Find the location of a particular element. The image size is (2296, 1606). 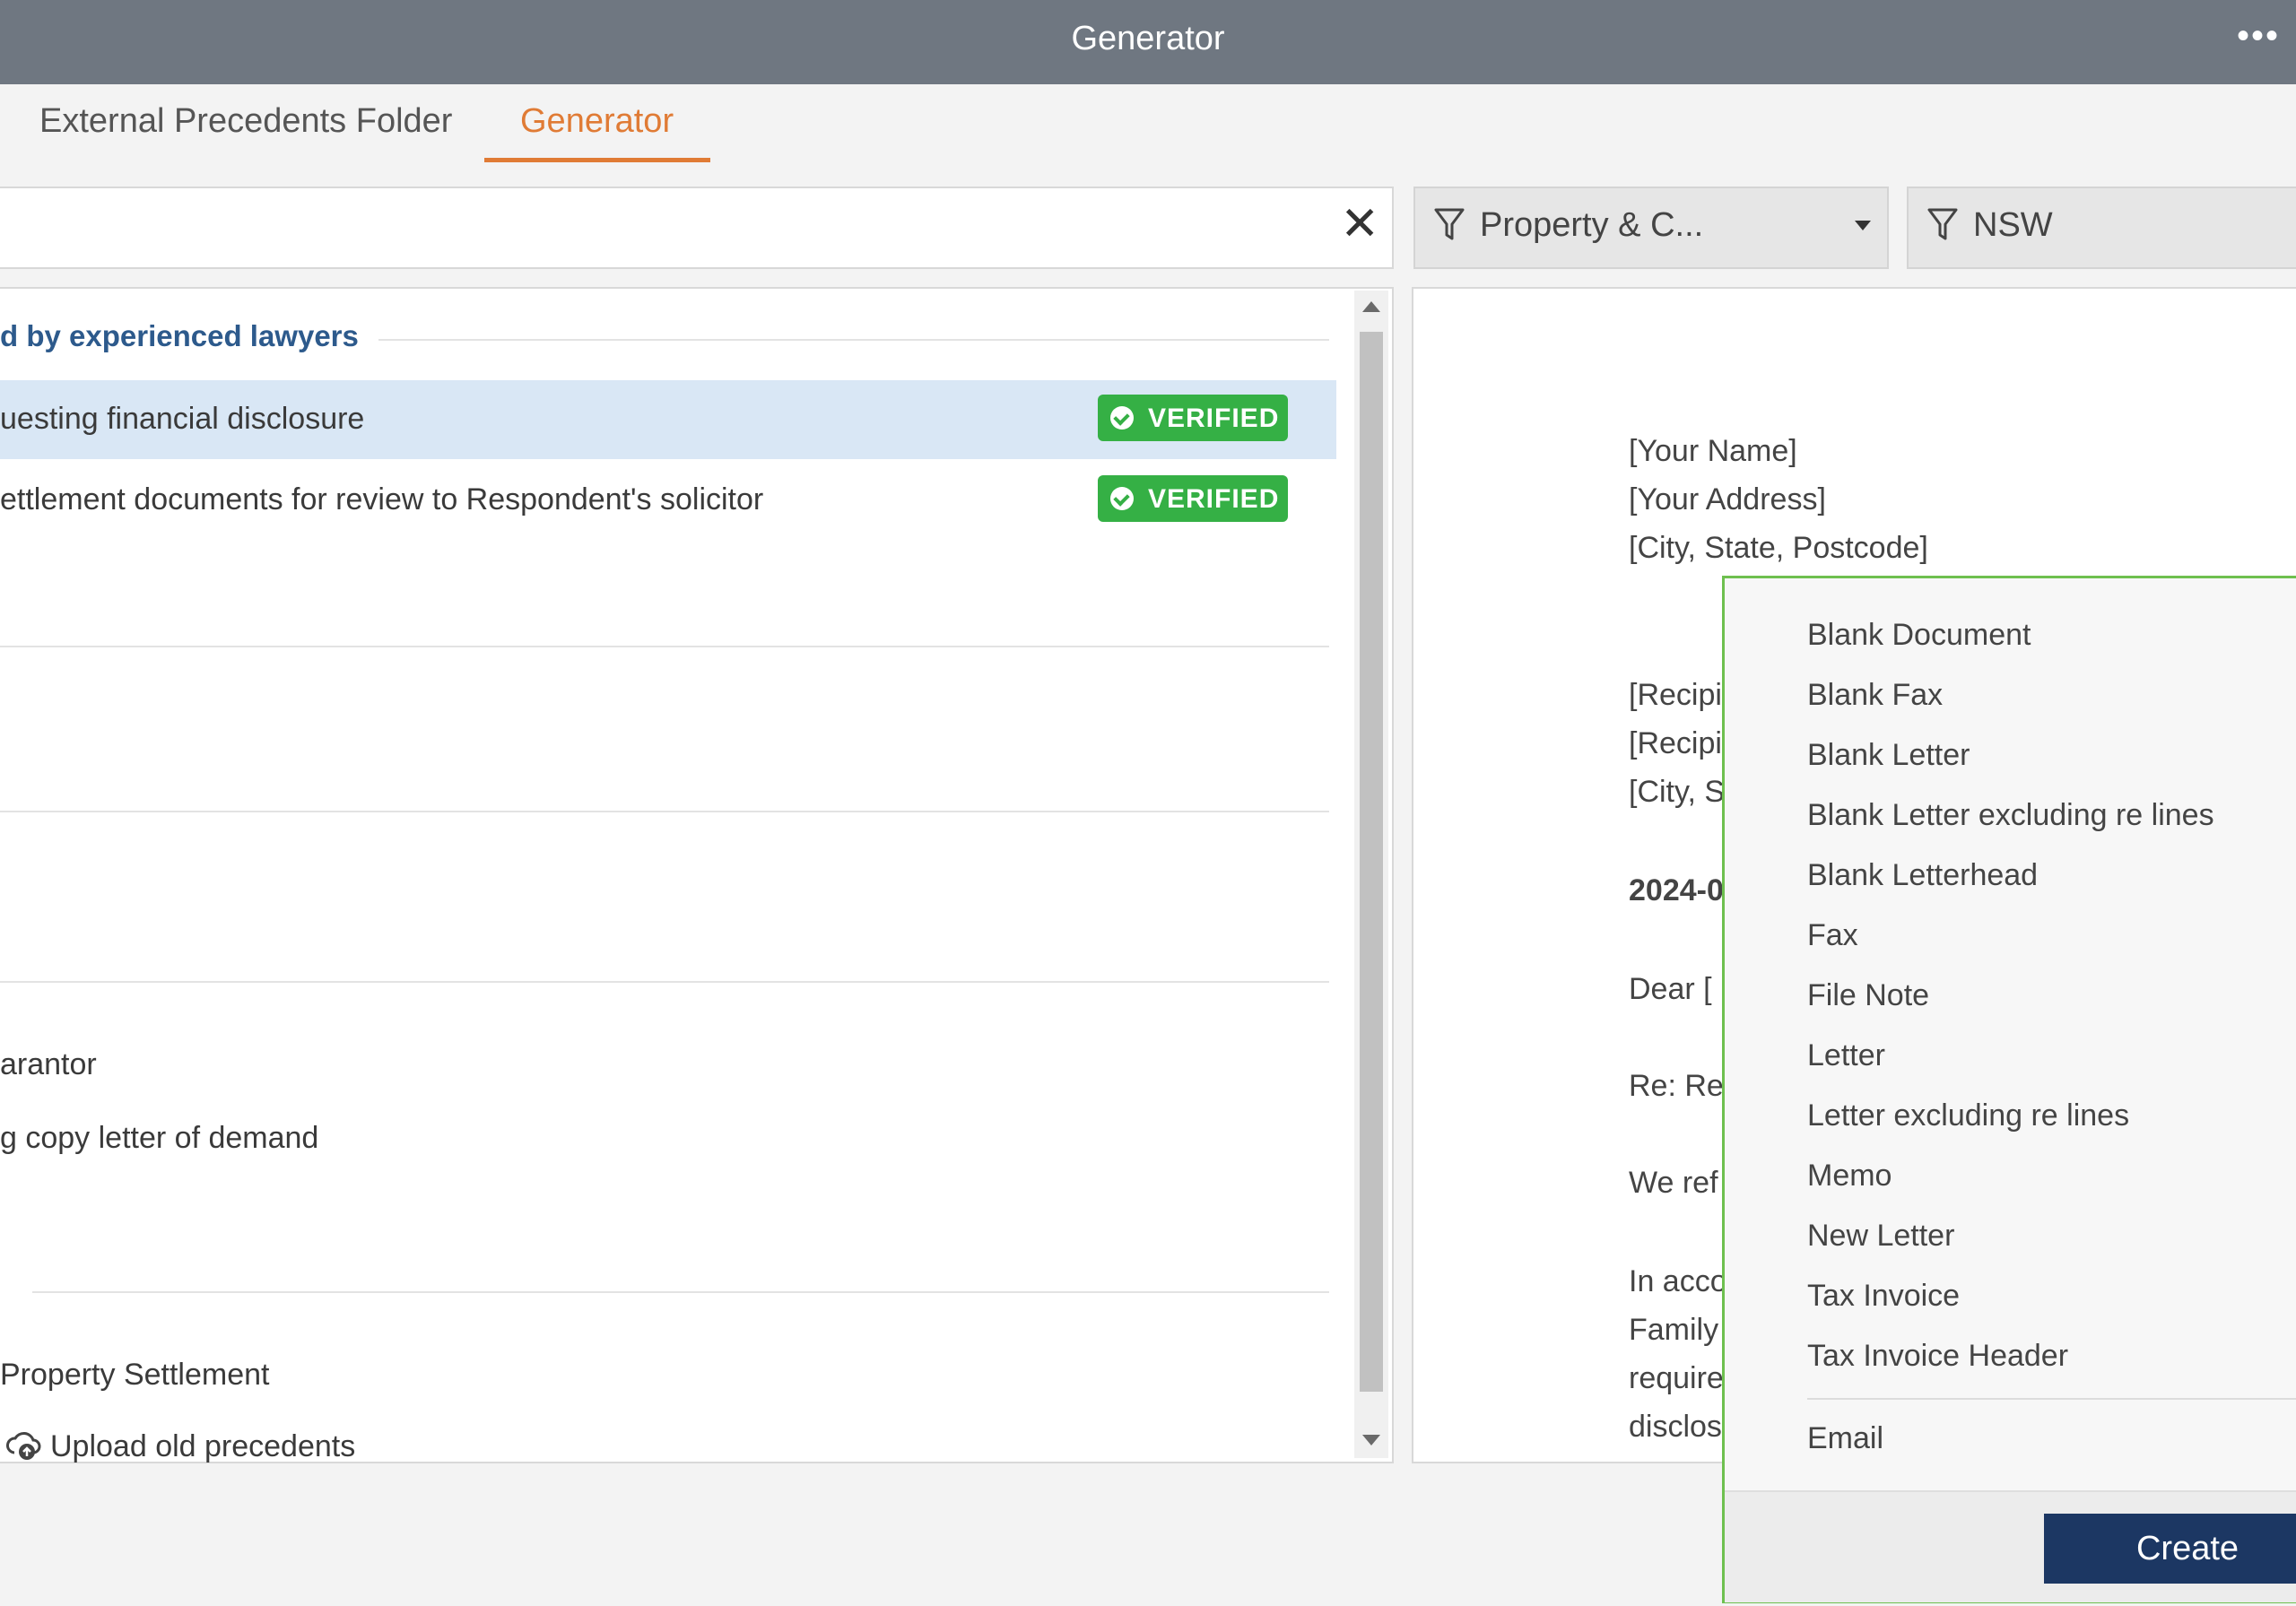

preview-date: 2024-0 is located at coordinates (1676, 890).